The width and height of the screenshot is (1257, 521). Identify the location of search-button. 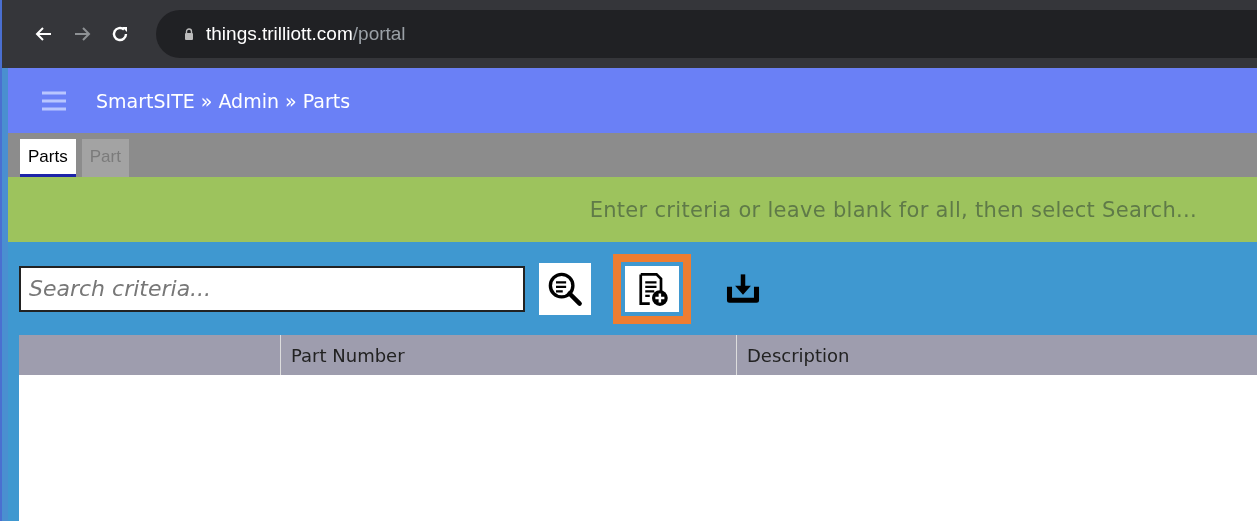
(565, 288).